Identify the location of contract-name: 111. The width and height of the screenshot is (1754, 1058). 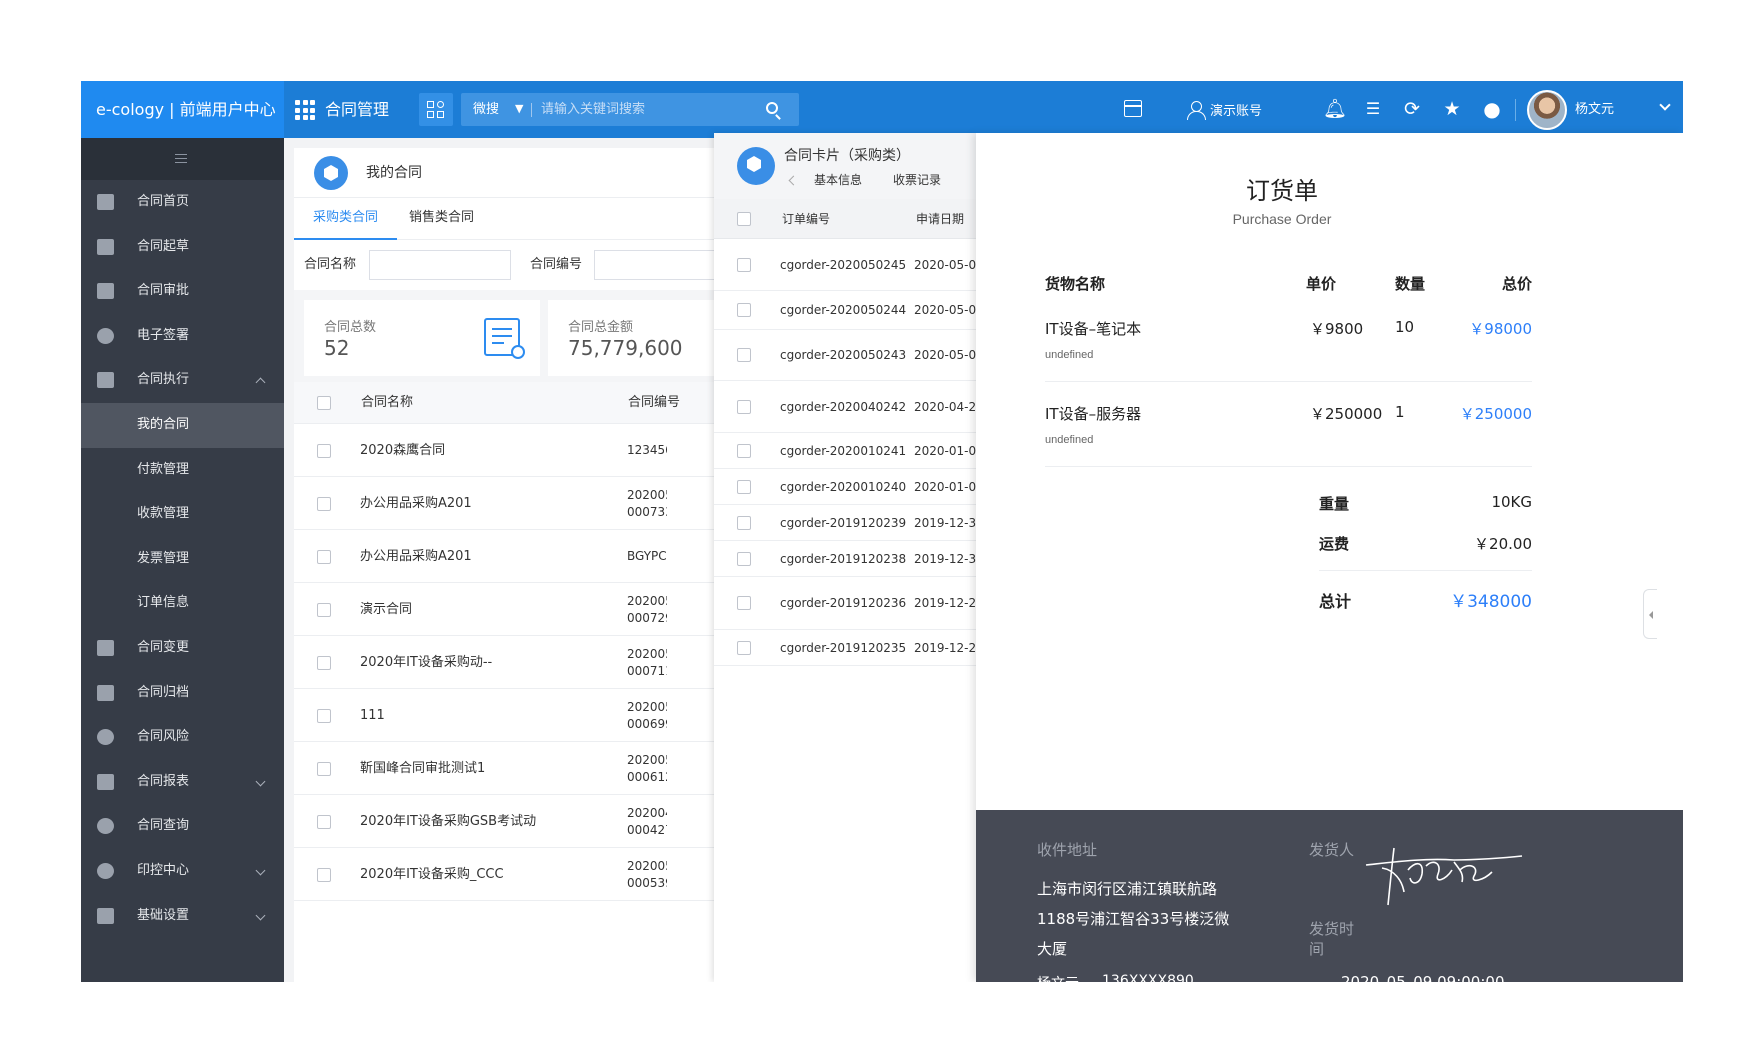
(372, 715).